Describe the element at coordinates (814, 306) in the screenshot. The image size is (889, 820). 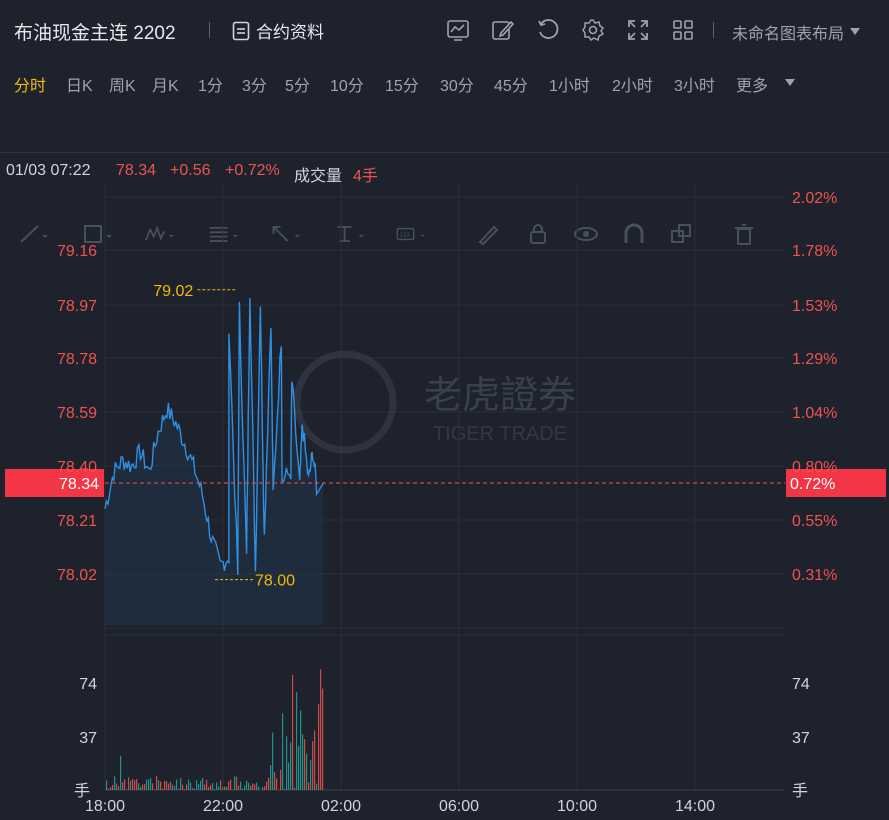
I see `y-pct-tick: 1.53%` at that location.